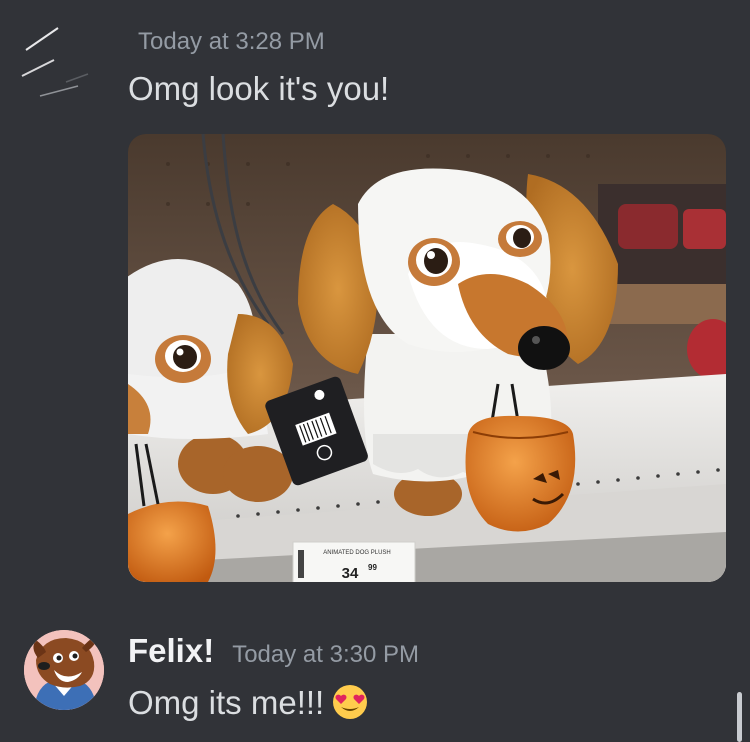 The height and width of the screenshot is (742, 750). Describe the element at coordinates (171, 651) in the screenshot. I see `message-2-author: Felix!` at that location.